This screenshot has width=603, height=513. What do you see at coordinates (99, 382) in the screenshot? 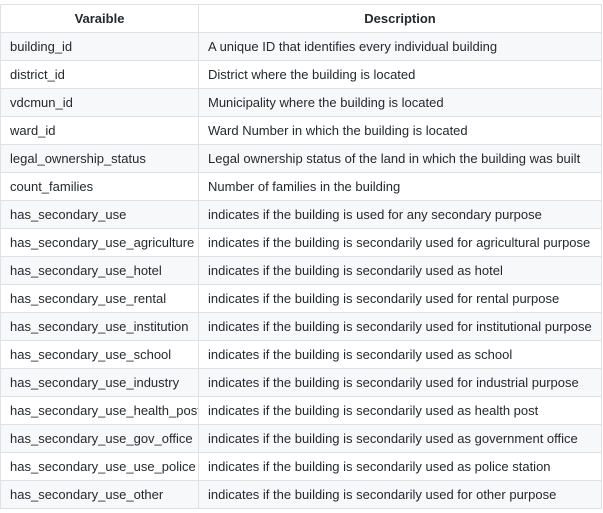
I see `variable-cell: has_secondary_use_industry` at bounding box center [99, 382].